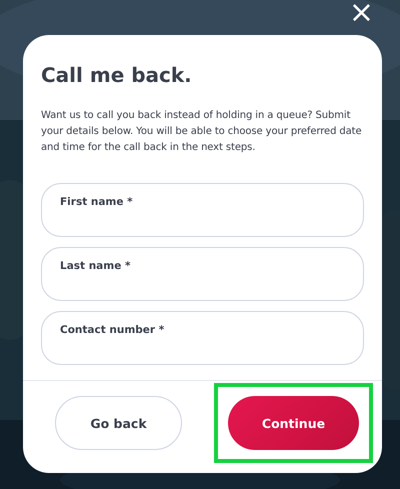  Describe the element at coordinates (293, 423) in the screenshot. I see `continue-button: Continue` at that location.